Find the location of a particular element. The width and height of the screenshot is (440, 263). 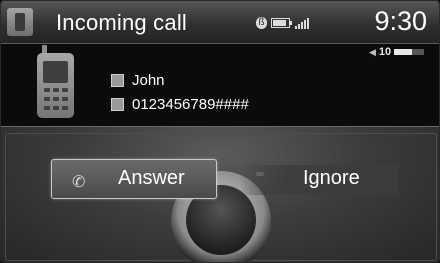

status-icons: ß is located at coordinates (282, 23).